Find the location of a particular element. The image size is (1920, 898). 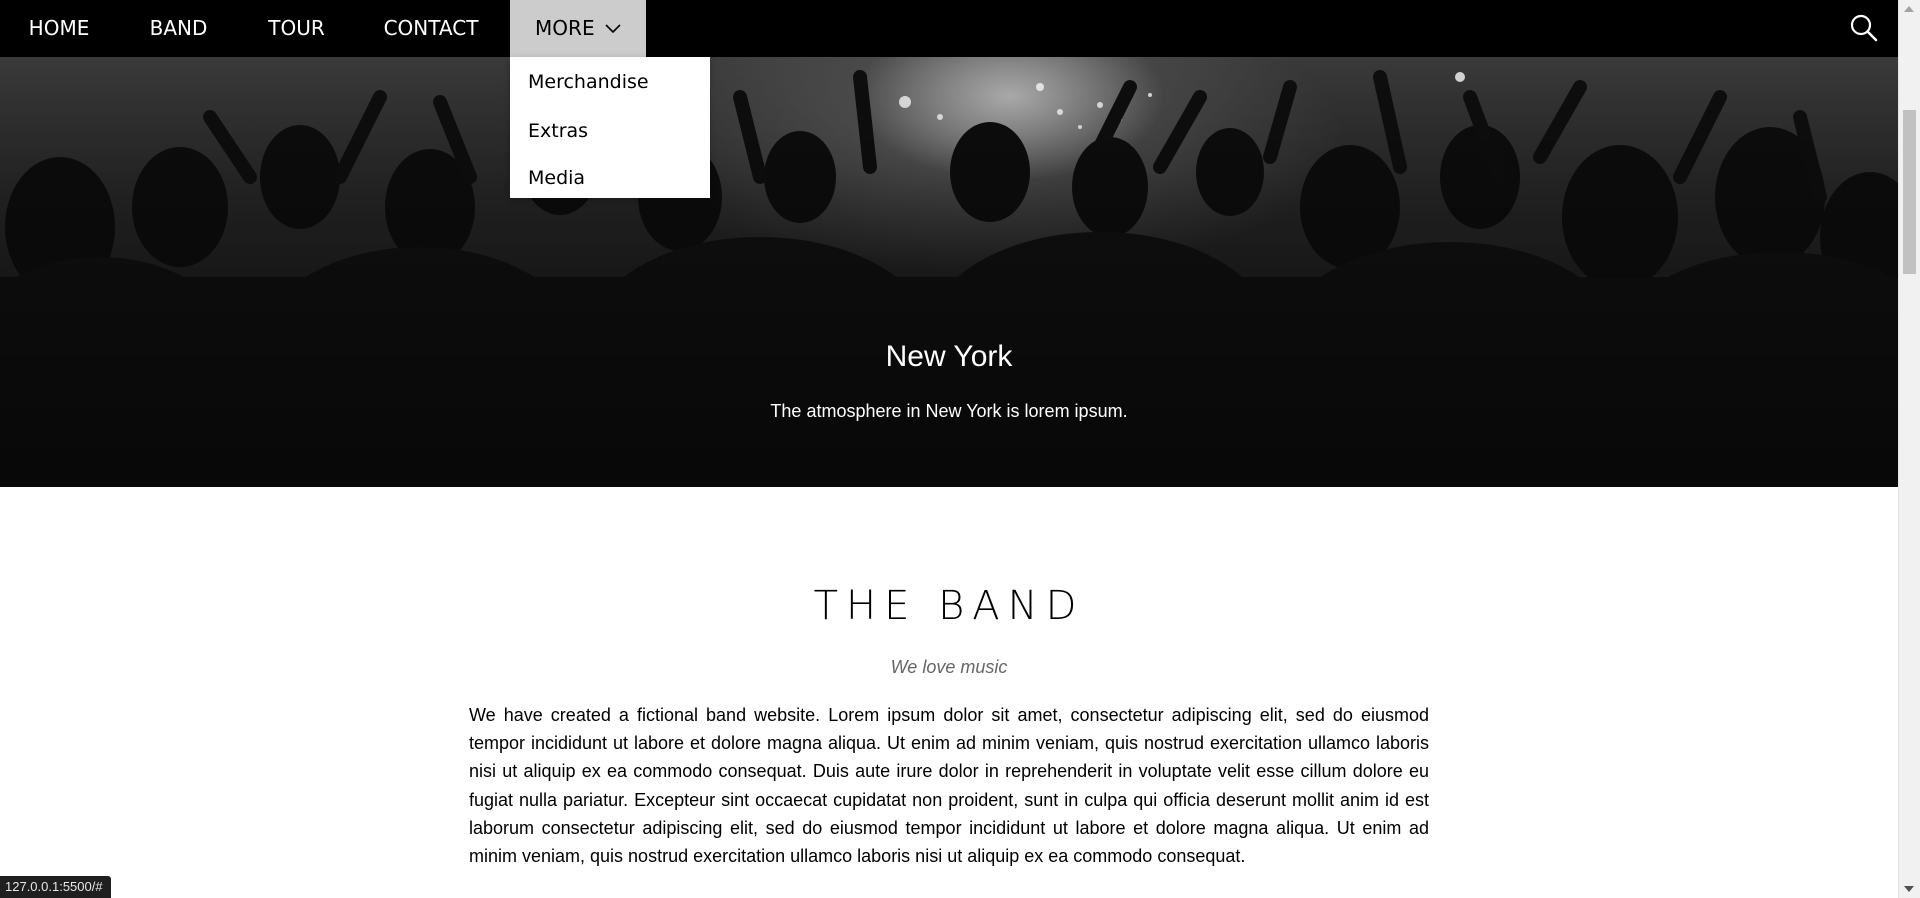

scroll-up-arrow-icon is located at coordinates (1909, 9).